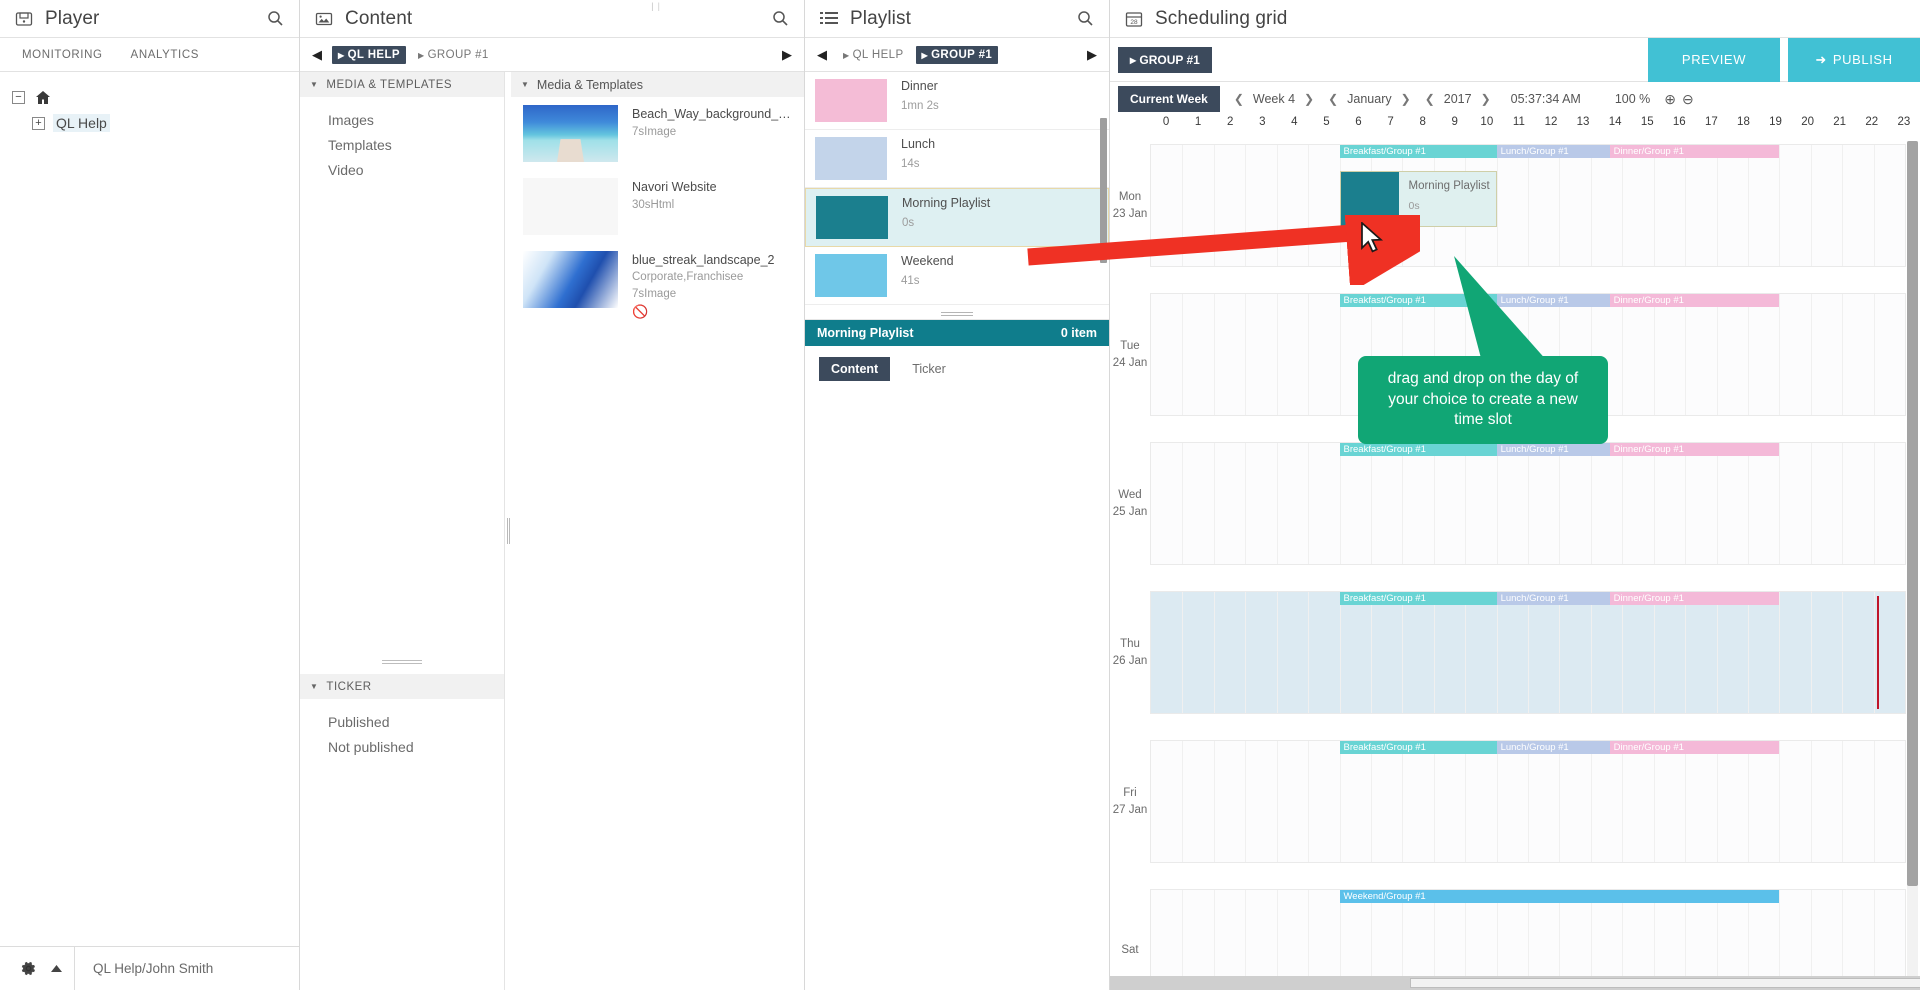  Describe the element at coordinates (1169, 99) in the screenshot. I see `current-week-button: Current Week` at that location.